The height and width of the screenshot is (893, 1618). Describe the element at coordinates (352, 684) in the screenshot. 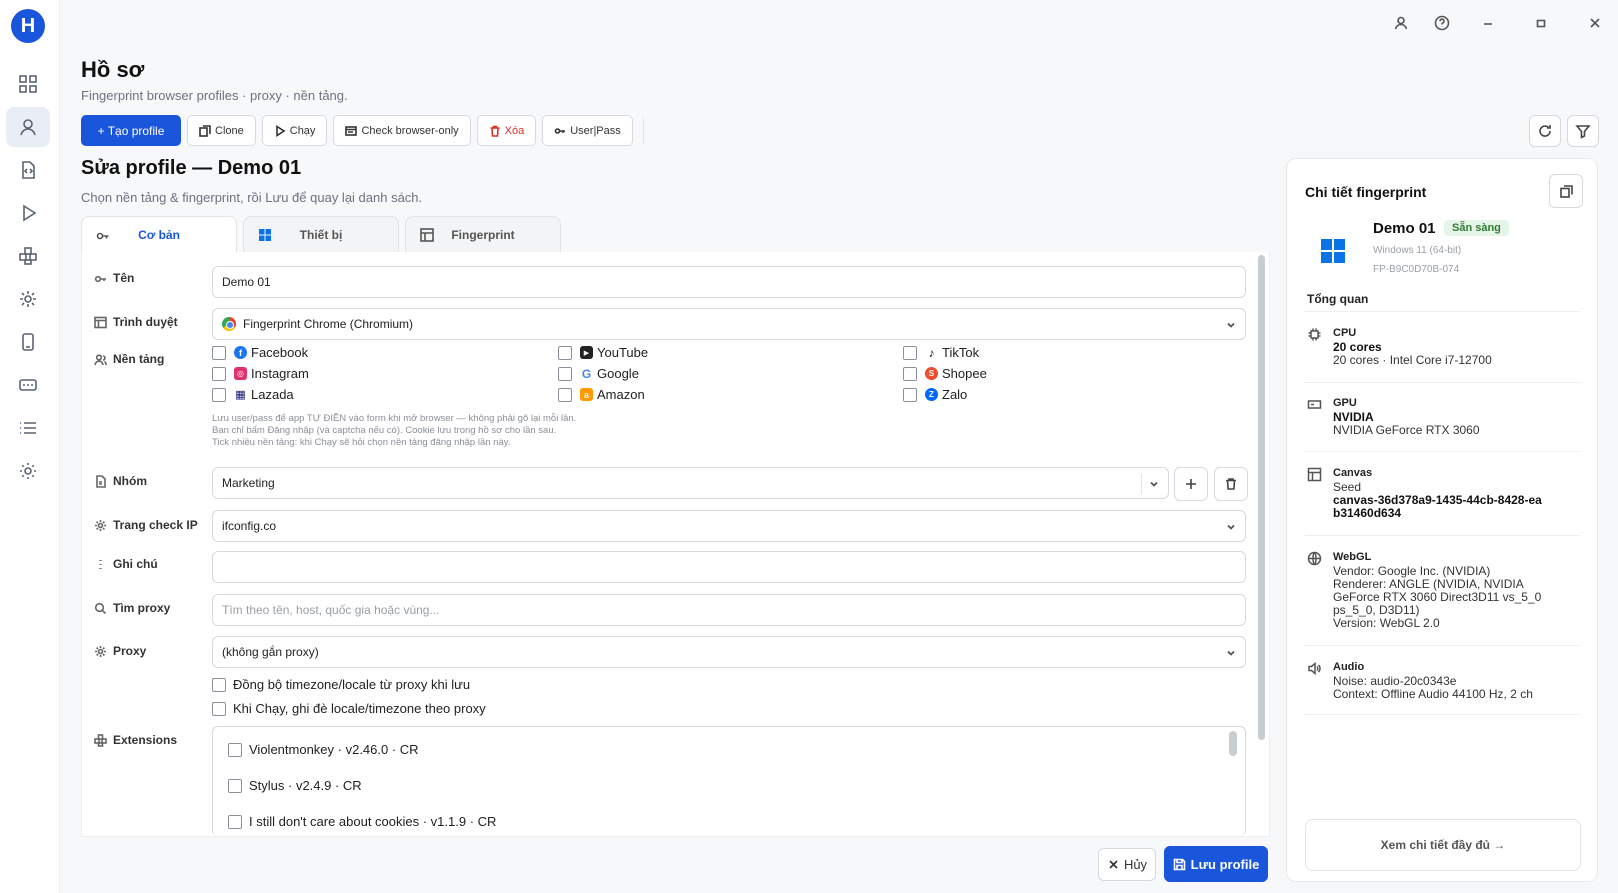

I see `sync-timezone-label: Đồng bộ timezone/locale từ proxy khi lưu` at that location.